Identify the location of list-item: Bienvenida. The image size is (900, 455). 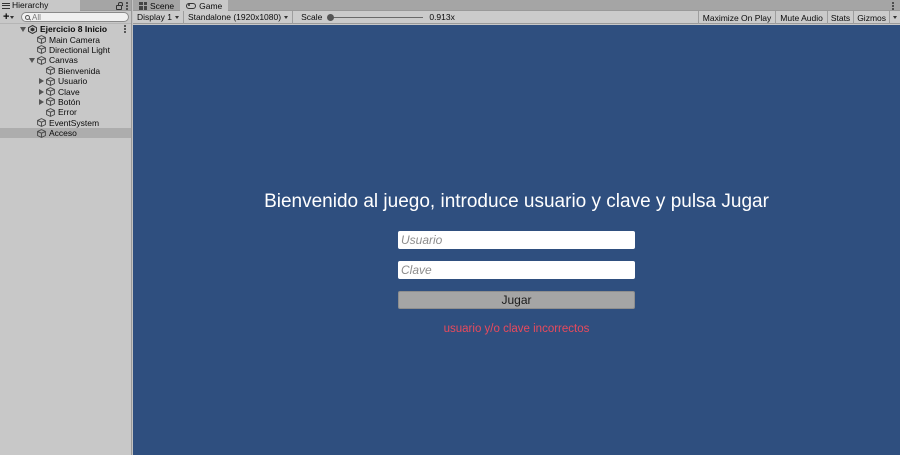
(65, 71).